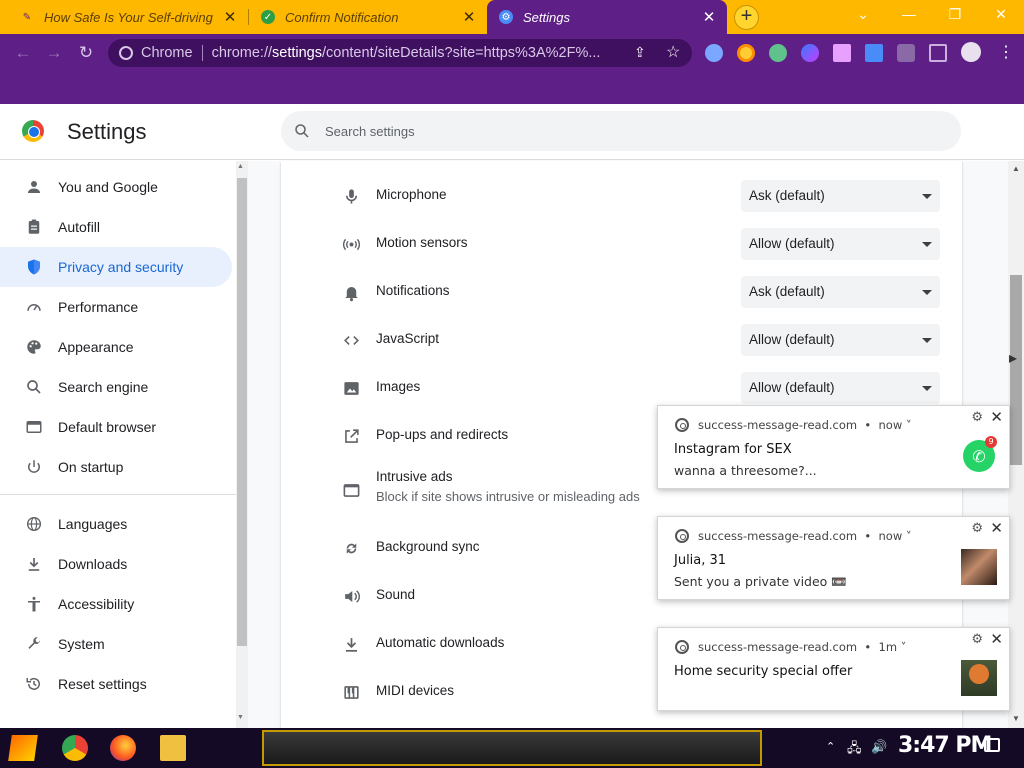 Image resolution: width=1024 pixels, height=768 pixels. What do you see at coordinates (75, 748) in the screenshot?
I see `chrome-taskbar-icon` at bounding box center [75, 748].